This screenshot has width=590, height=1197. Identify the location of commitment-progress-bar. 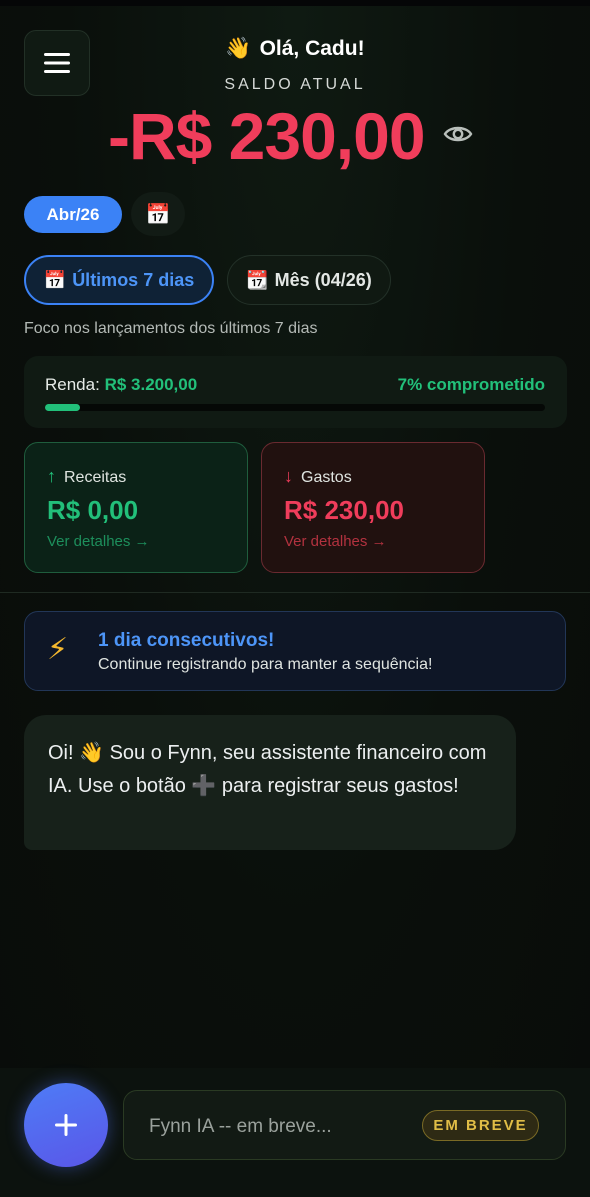
(295, 407).